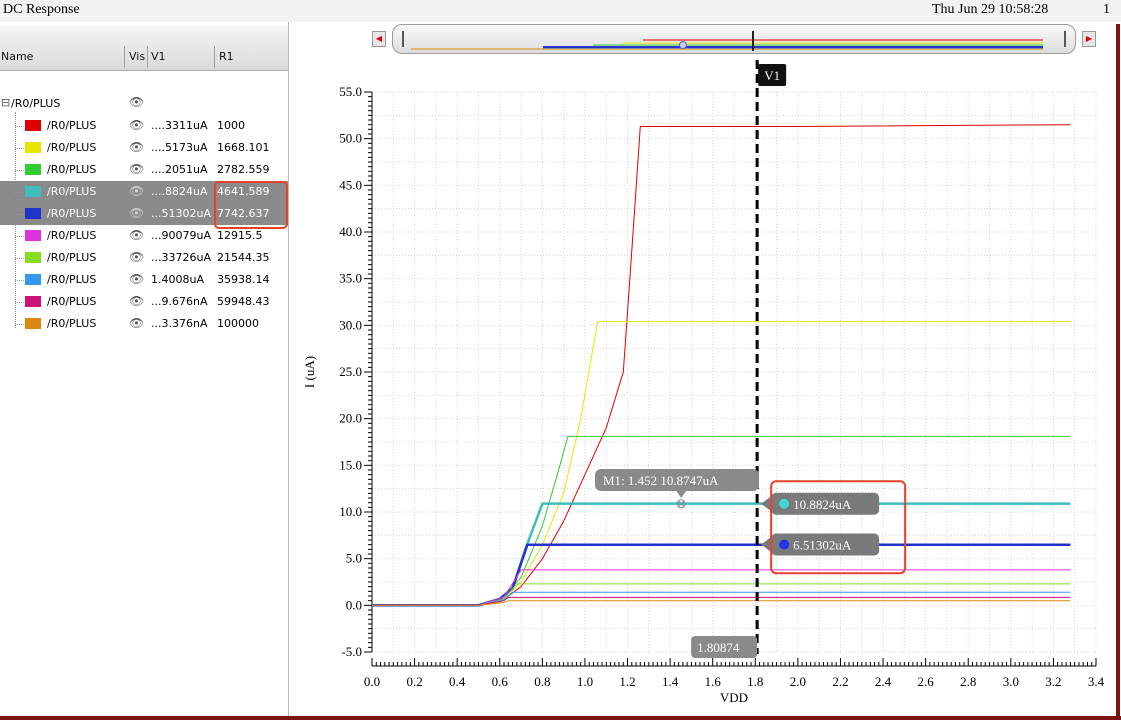 The width and height of the screenshot is (1121, 720). Describe the element at coordinates (350, 184) in the screenshot. I see `y-tick-label: 45.0` at that location.